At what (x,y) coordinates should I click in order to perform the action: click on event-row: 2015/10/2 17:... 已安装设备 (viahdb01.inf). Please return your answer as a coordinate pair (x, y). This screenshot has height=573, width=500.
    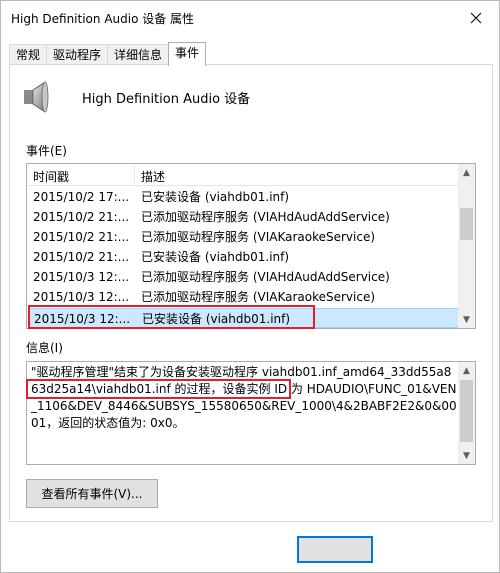
    Looking at the image, I should click on (244, 197).